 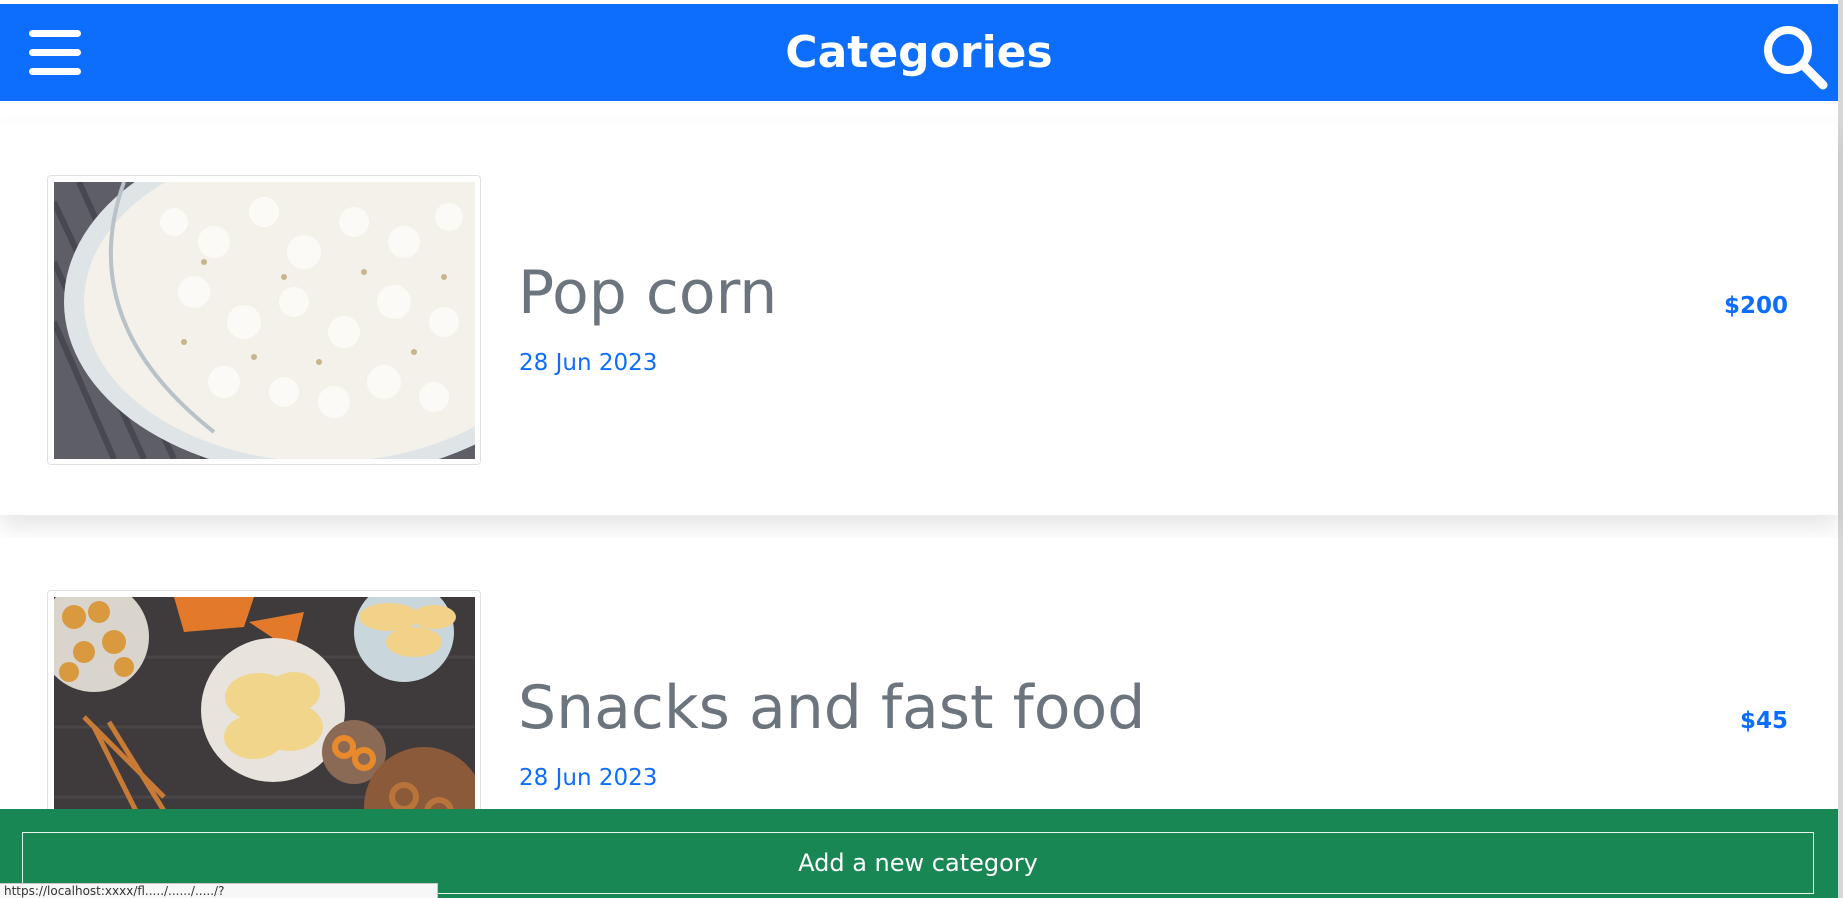 I want to click on category-name: Snacks and fast food, so click(x=832, y=708).